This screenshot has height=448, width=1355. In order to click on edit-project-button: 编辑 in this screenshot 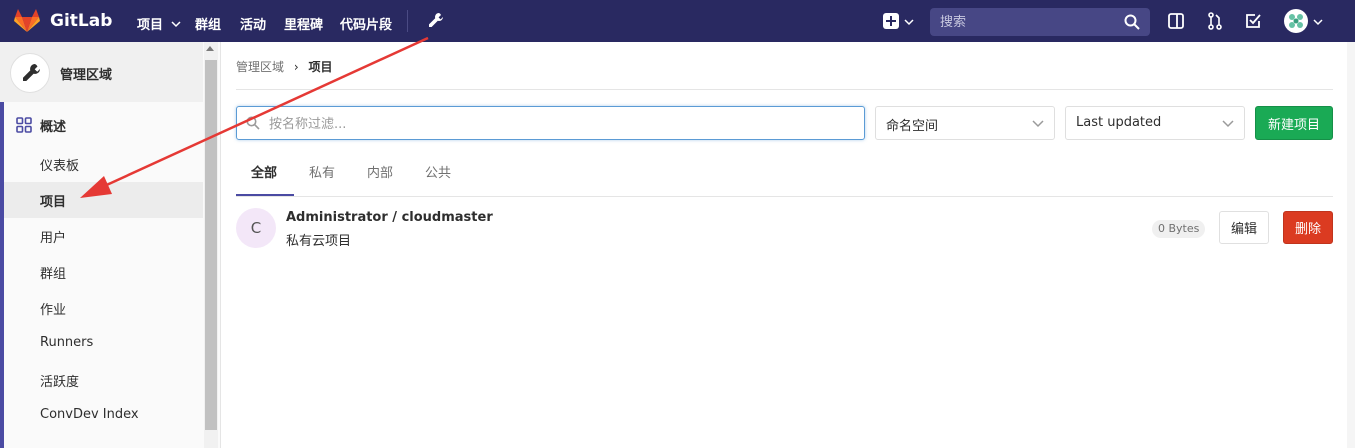, I will do `click(1244, 227)`.